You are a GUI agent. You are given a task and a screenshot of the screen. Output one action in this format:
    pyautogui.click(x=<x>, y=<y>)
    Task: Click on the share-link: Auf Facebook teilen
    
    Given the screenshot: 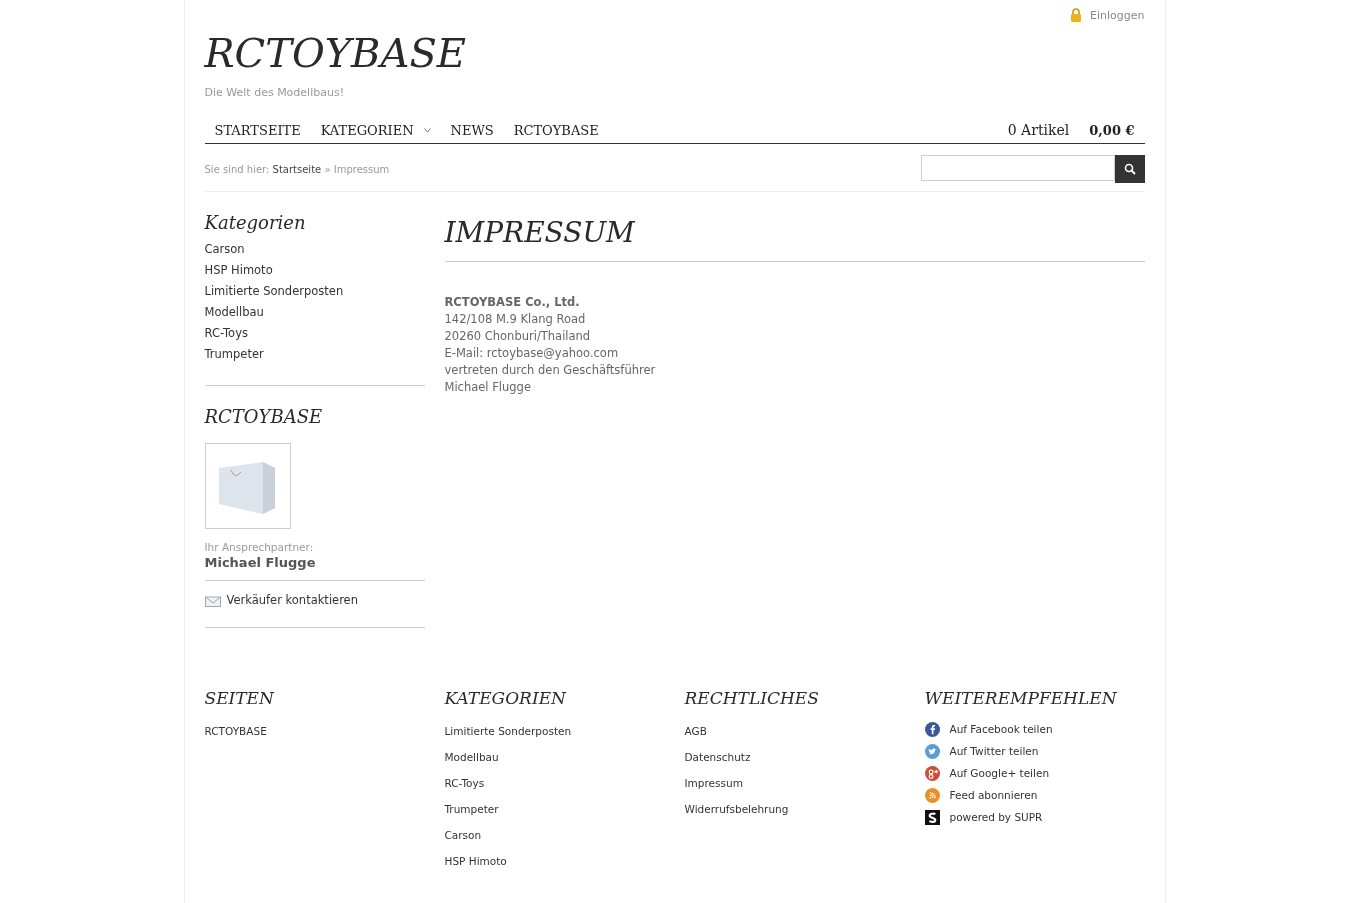 What is the action you would take?
    pyautogui.click(x=1044, y=729)
    